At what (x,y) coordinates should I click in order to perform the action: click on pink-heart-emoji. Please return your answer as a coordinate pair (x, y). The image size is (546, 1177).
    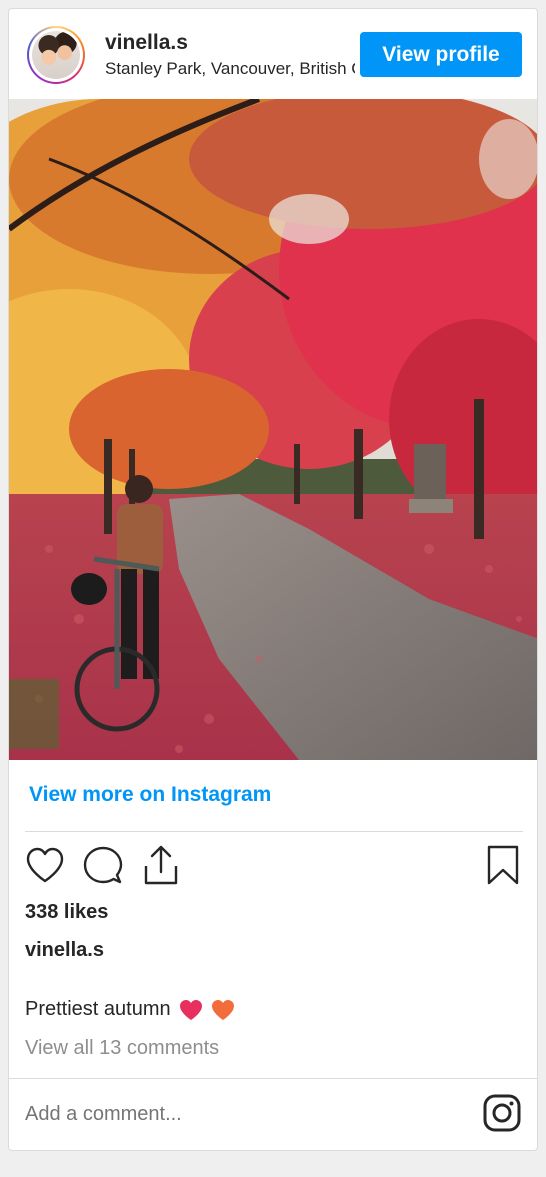
    Looking at the image, I should click on (191, 1010).